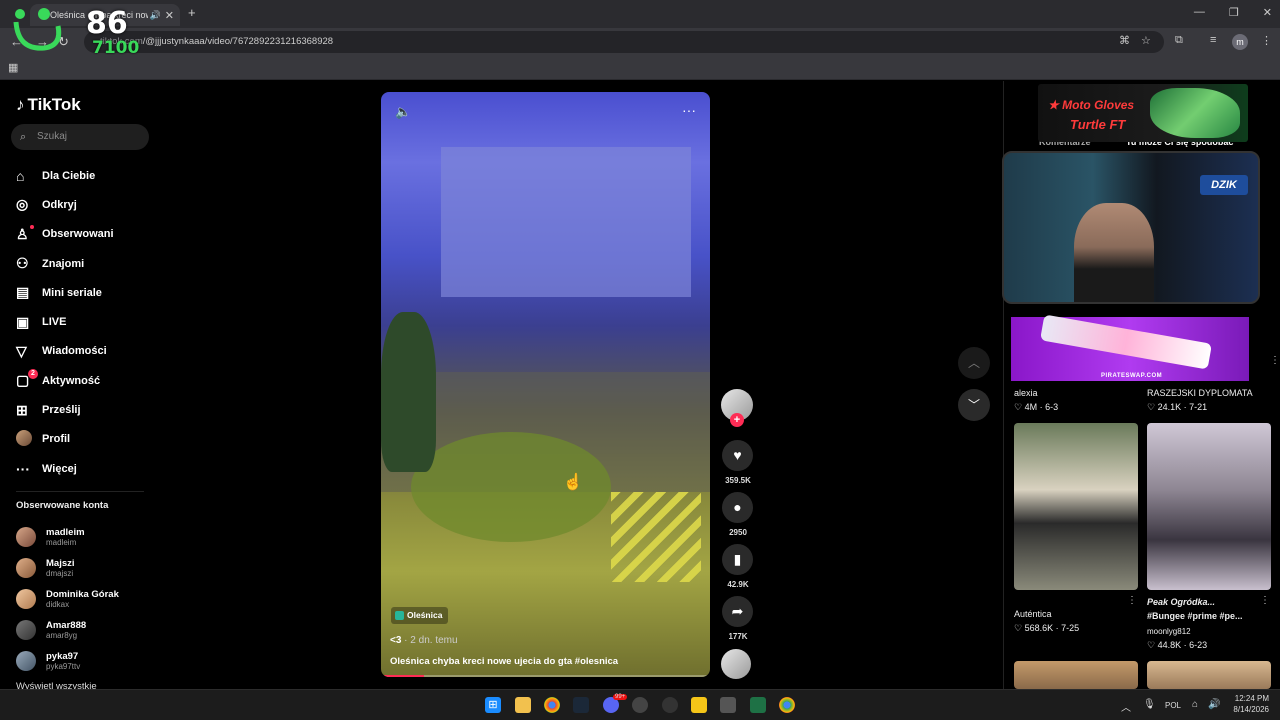  I want to click on video-author: <3 · 2 dn. temu, so click(424, 640).